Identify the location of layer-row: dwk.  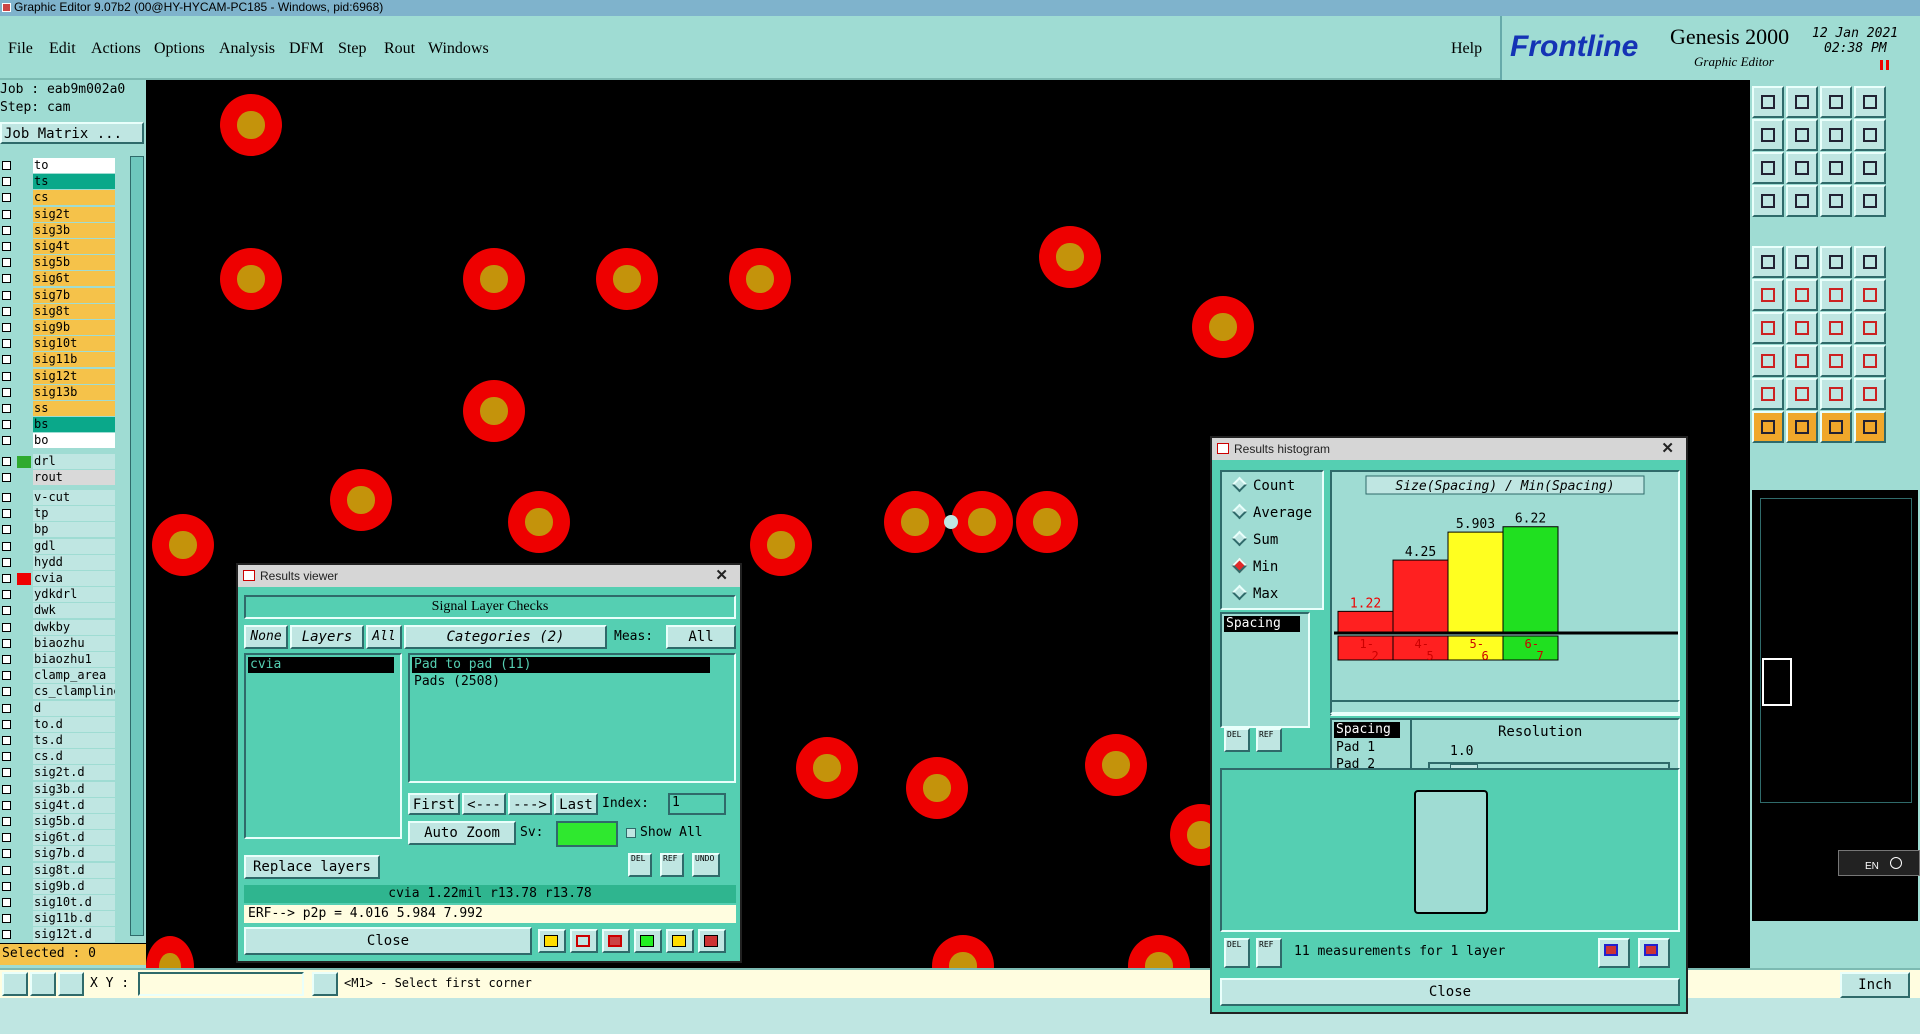
(59, 611).